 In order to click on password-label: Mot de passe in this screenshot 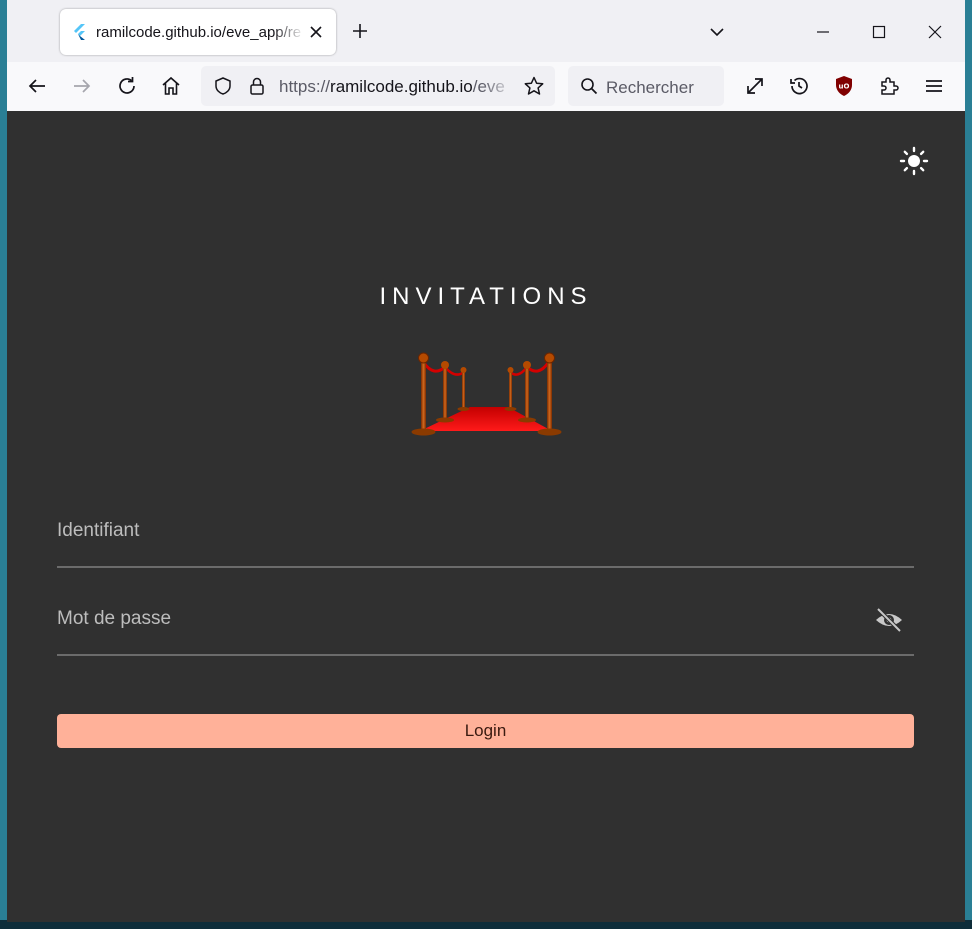, I will do `click(114, 618)`.